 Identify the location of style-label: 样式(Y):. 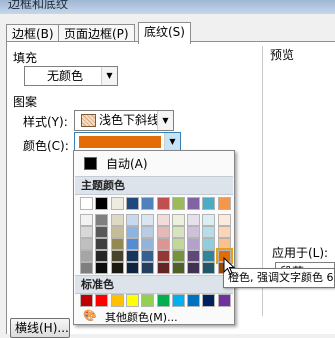
(45, 122).